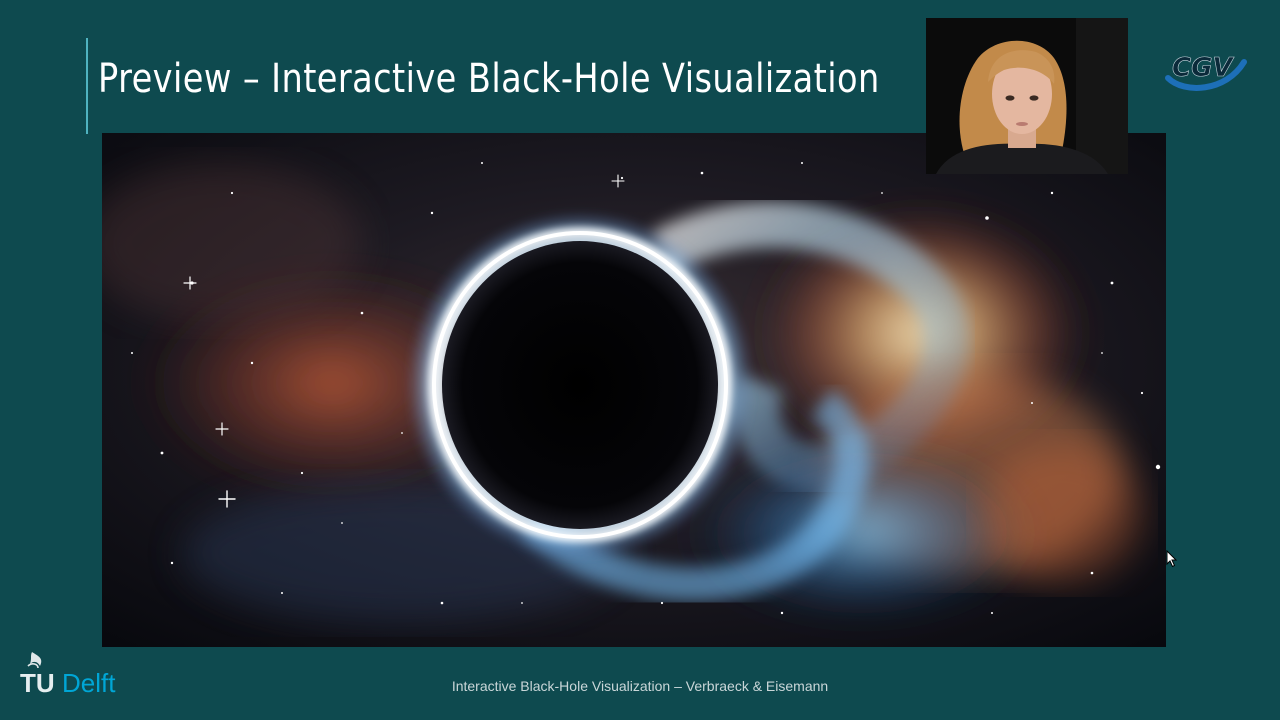  What do you see at coordinates (87, 86) in the screenshot?
I see `title-accent-line` at bounding box center [87, 86].